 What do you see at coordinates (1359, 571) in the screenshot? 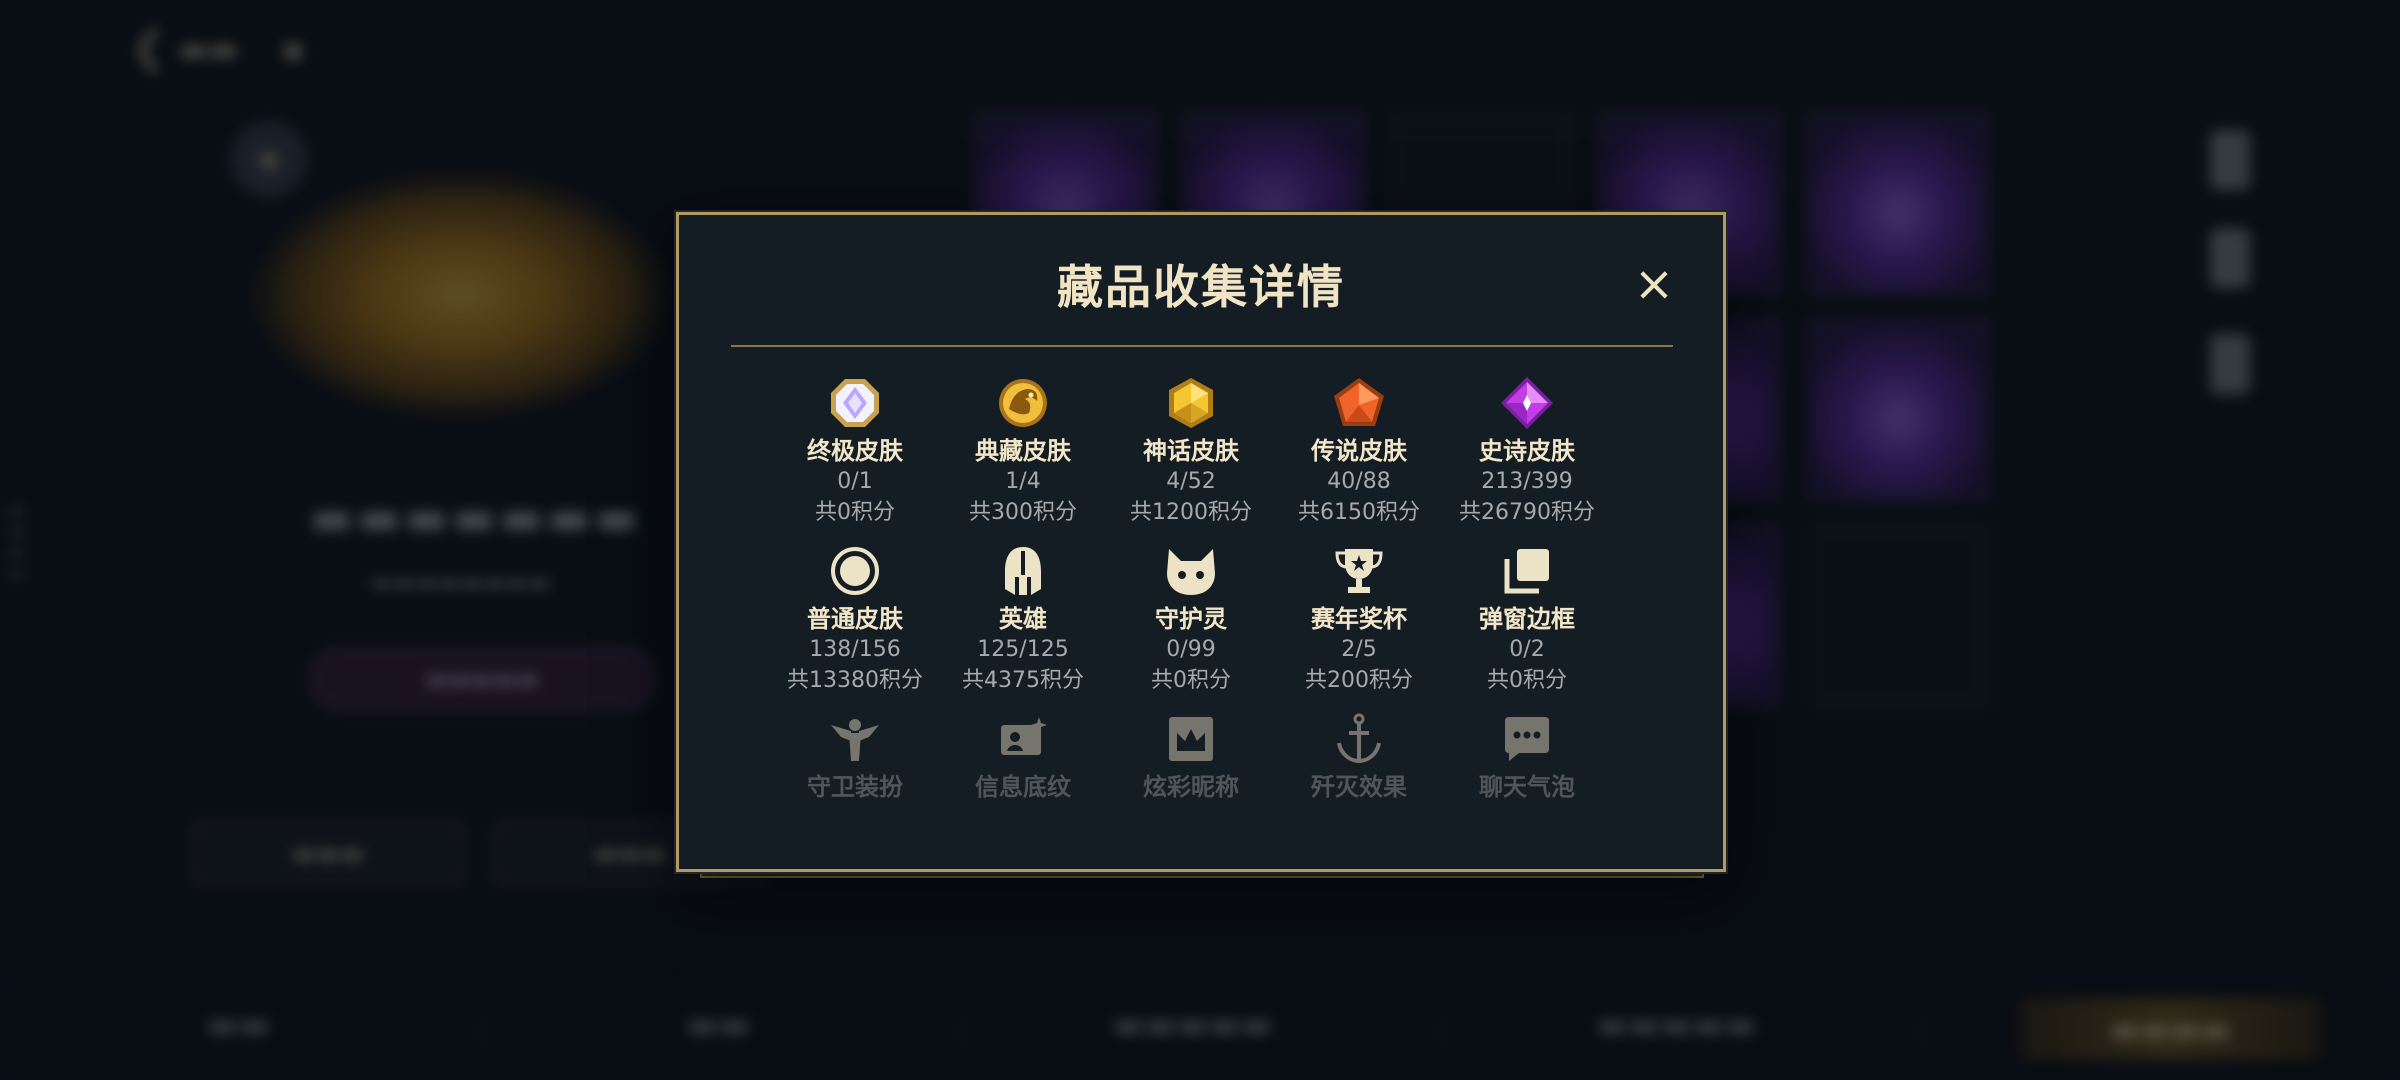
I see `trophy-icon` at bounding box center [1359, 571].